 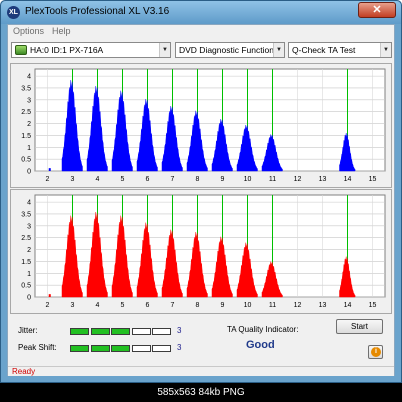 I want to click on jitter-value: 3, so click(x=179, y=330).